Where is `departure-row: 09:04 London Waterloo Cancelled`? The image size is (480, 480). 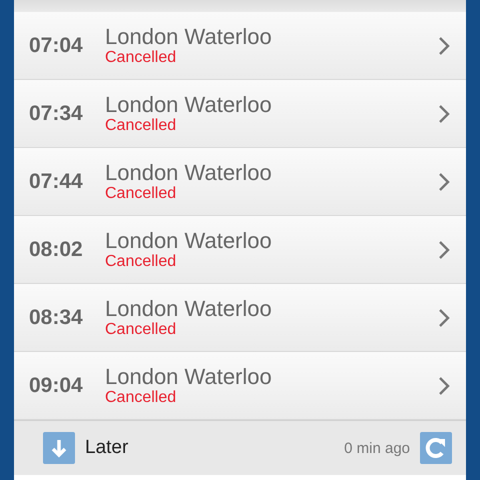 departure-row: 09:04 London Waterloo Cancelled is located at coordinates (240, 386).